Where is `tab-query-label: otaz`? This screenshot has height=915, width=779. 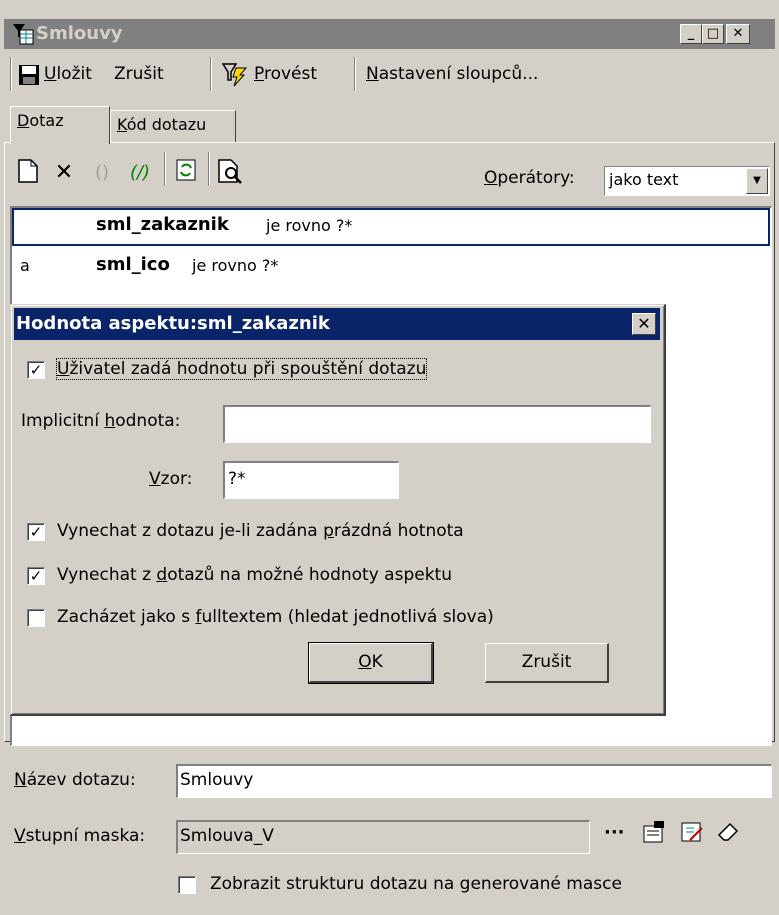 tab-query-label: otaz is located at coordinates (46, 120).